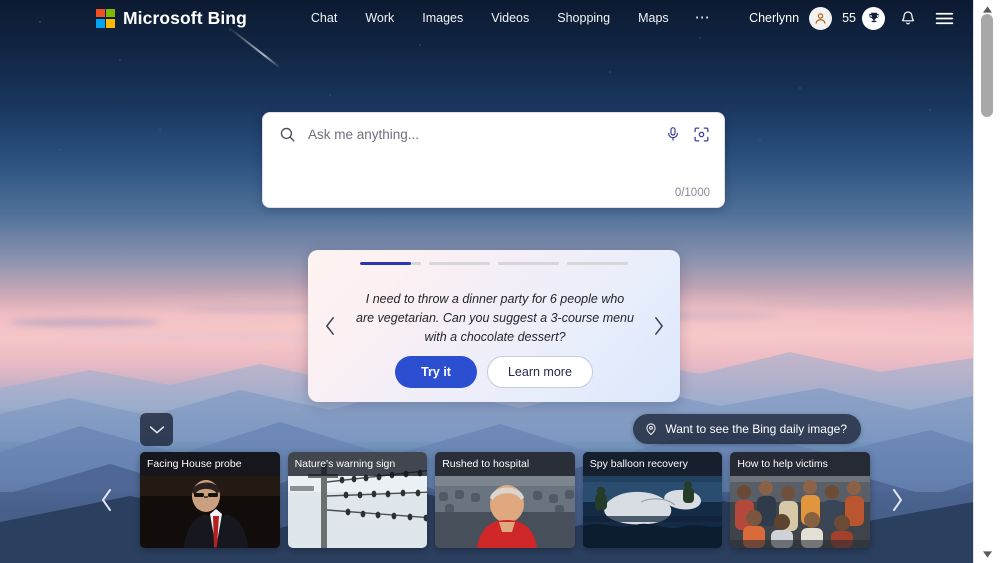 The width and height of the screenshot is (1000, 563). Describe the element at coordinates (651, 429) in the screenshot. I see `location-pin-icon` at that location.